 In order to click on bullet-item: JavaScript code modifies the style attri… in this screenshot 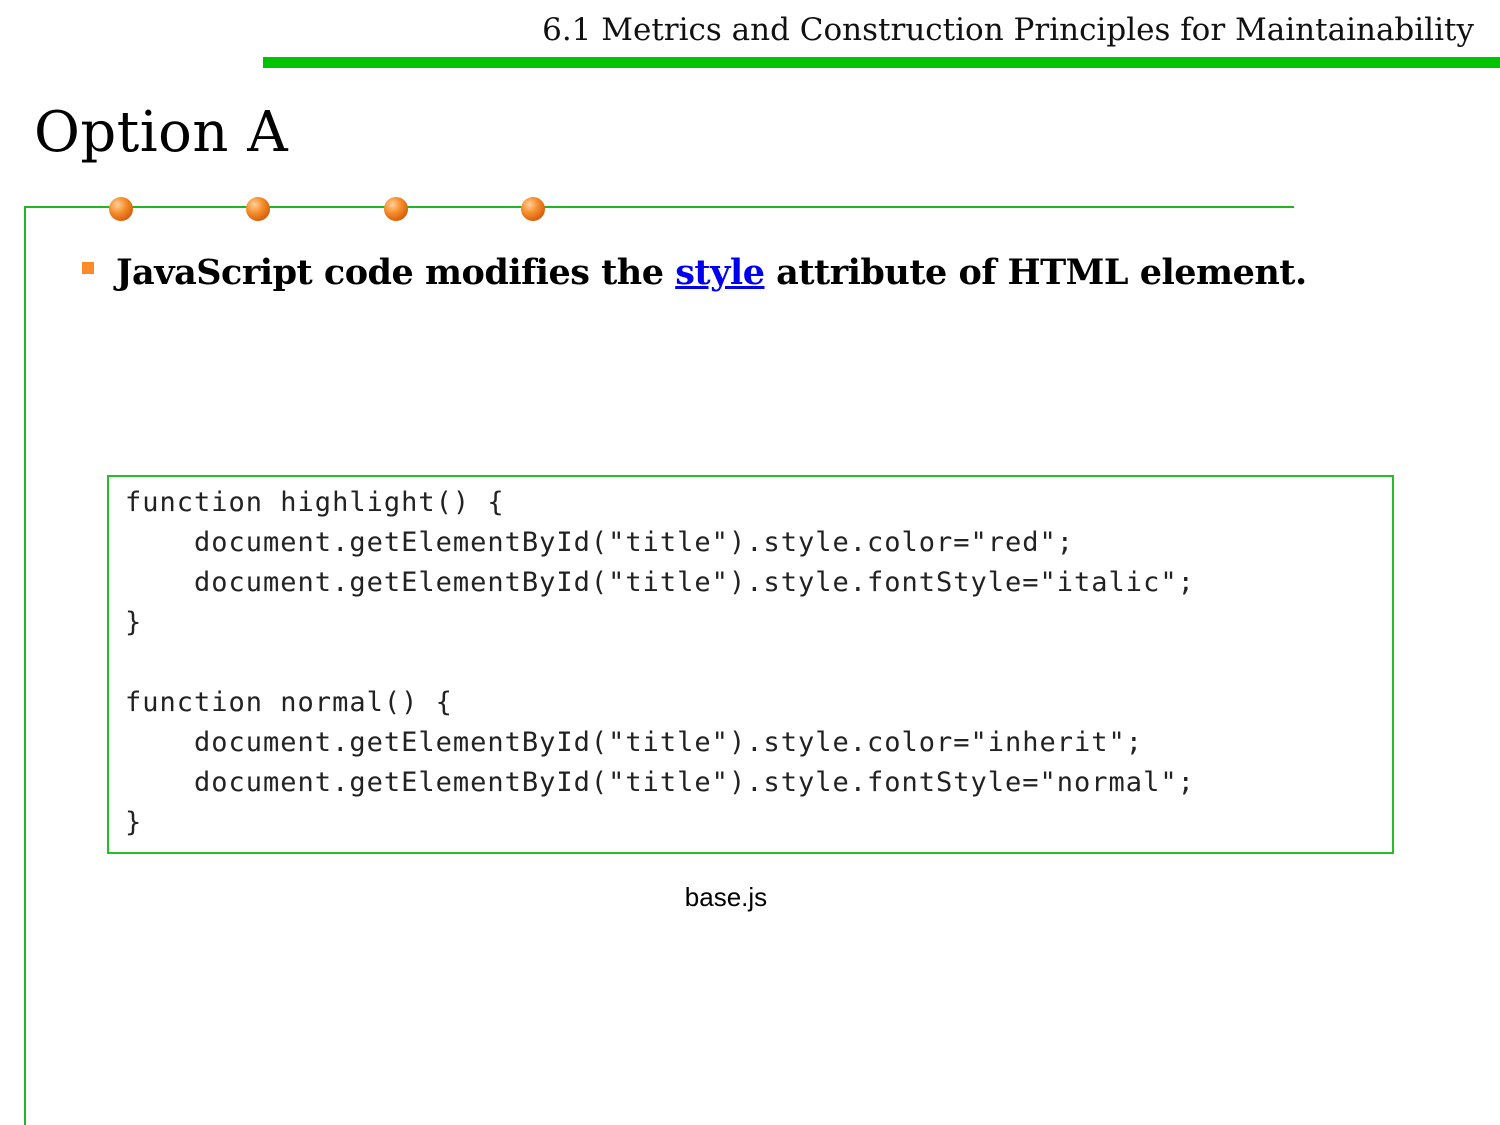, I will do `click(771, 272)`.